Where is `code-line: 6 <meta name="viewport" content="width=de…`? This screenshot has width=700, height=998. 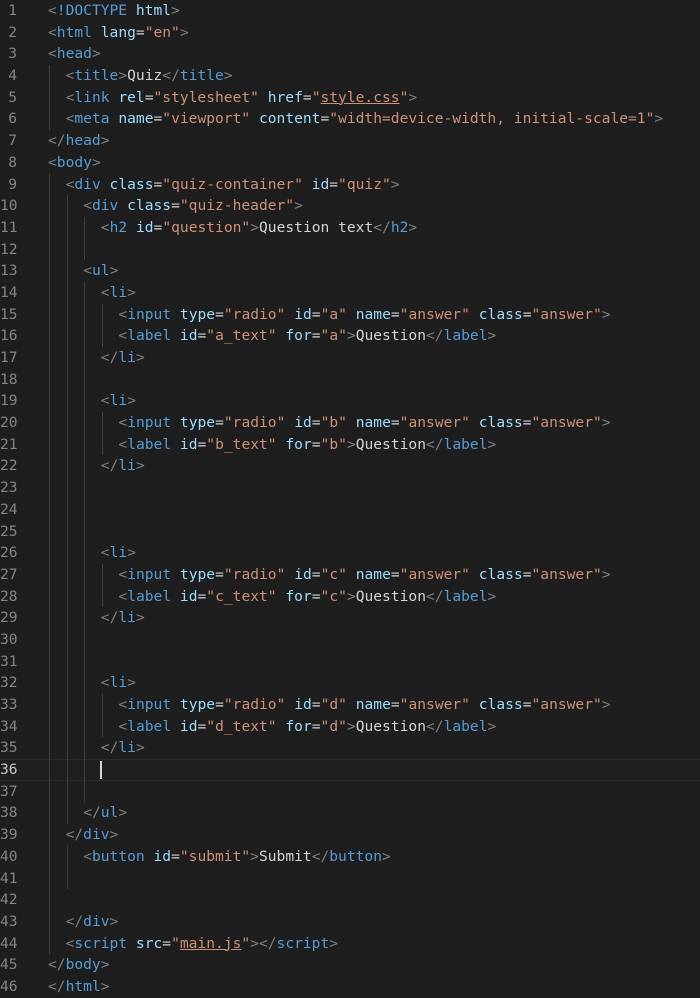
code-line: 6 <meta name="viewport" content="width=de… is located at coordinates (350, 119).